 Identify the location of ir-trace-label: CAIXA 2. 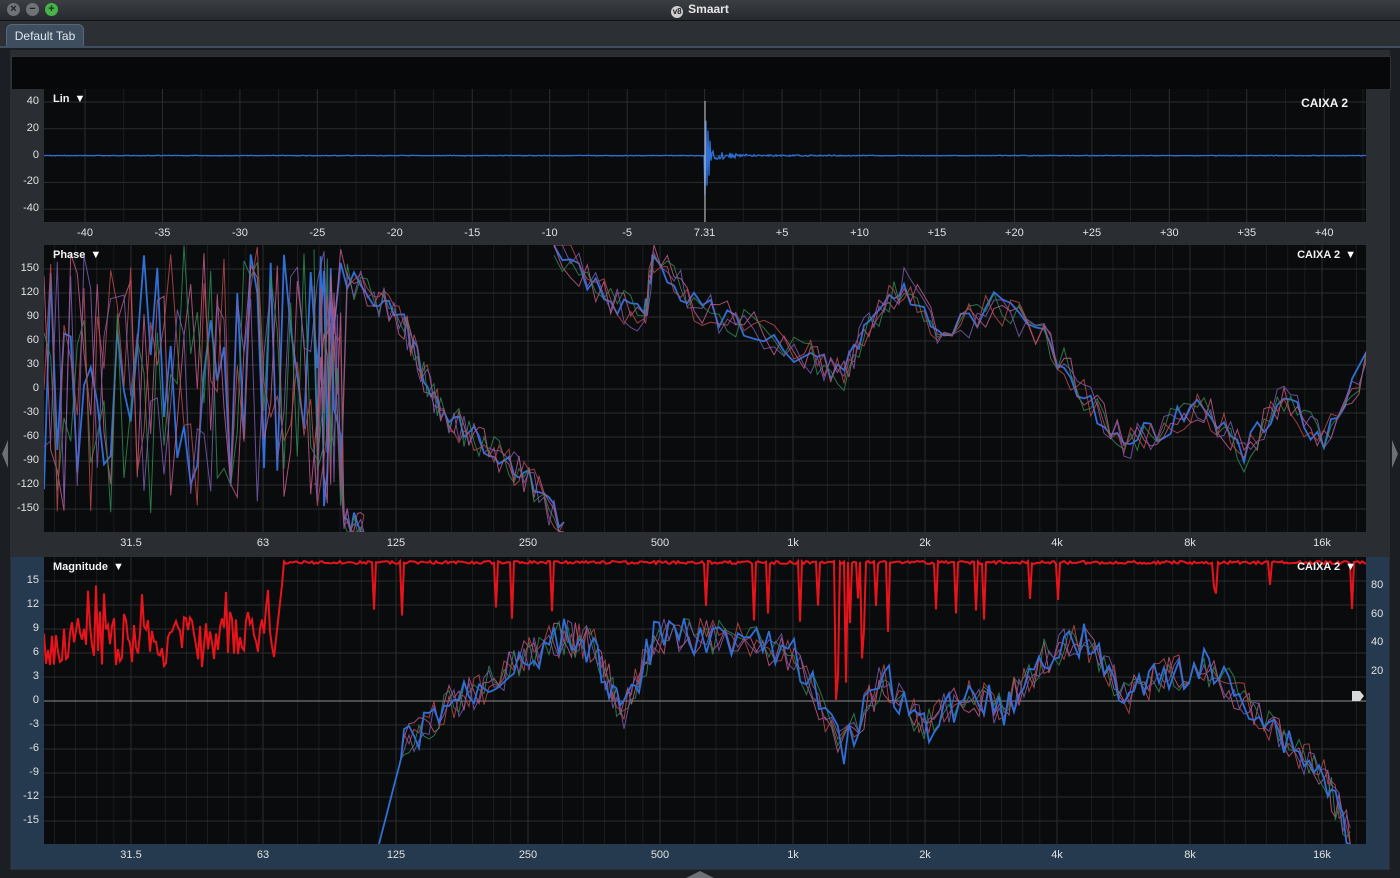
(1324, 103).